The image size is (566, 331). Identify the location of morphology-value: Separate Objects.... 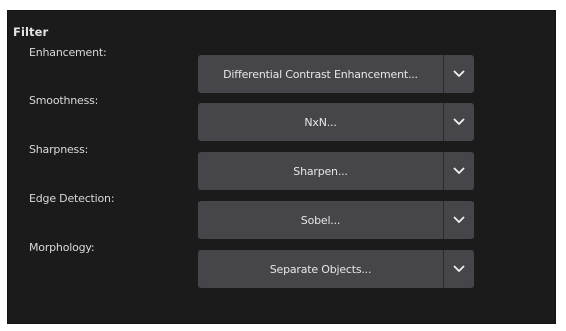
(320, 269).